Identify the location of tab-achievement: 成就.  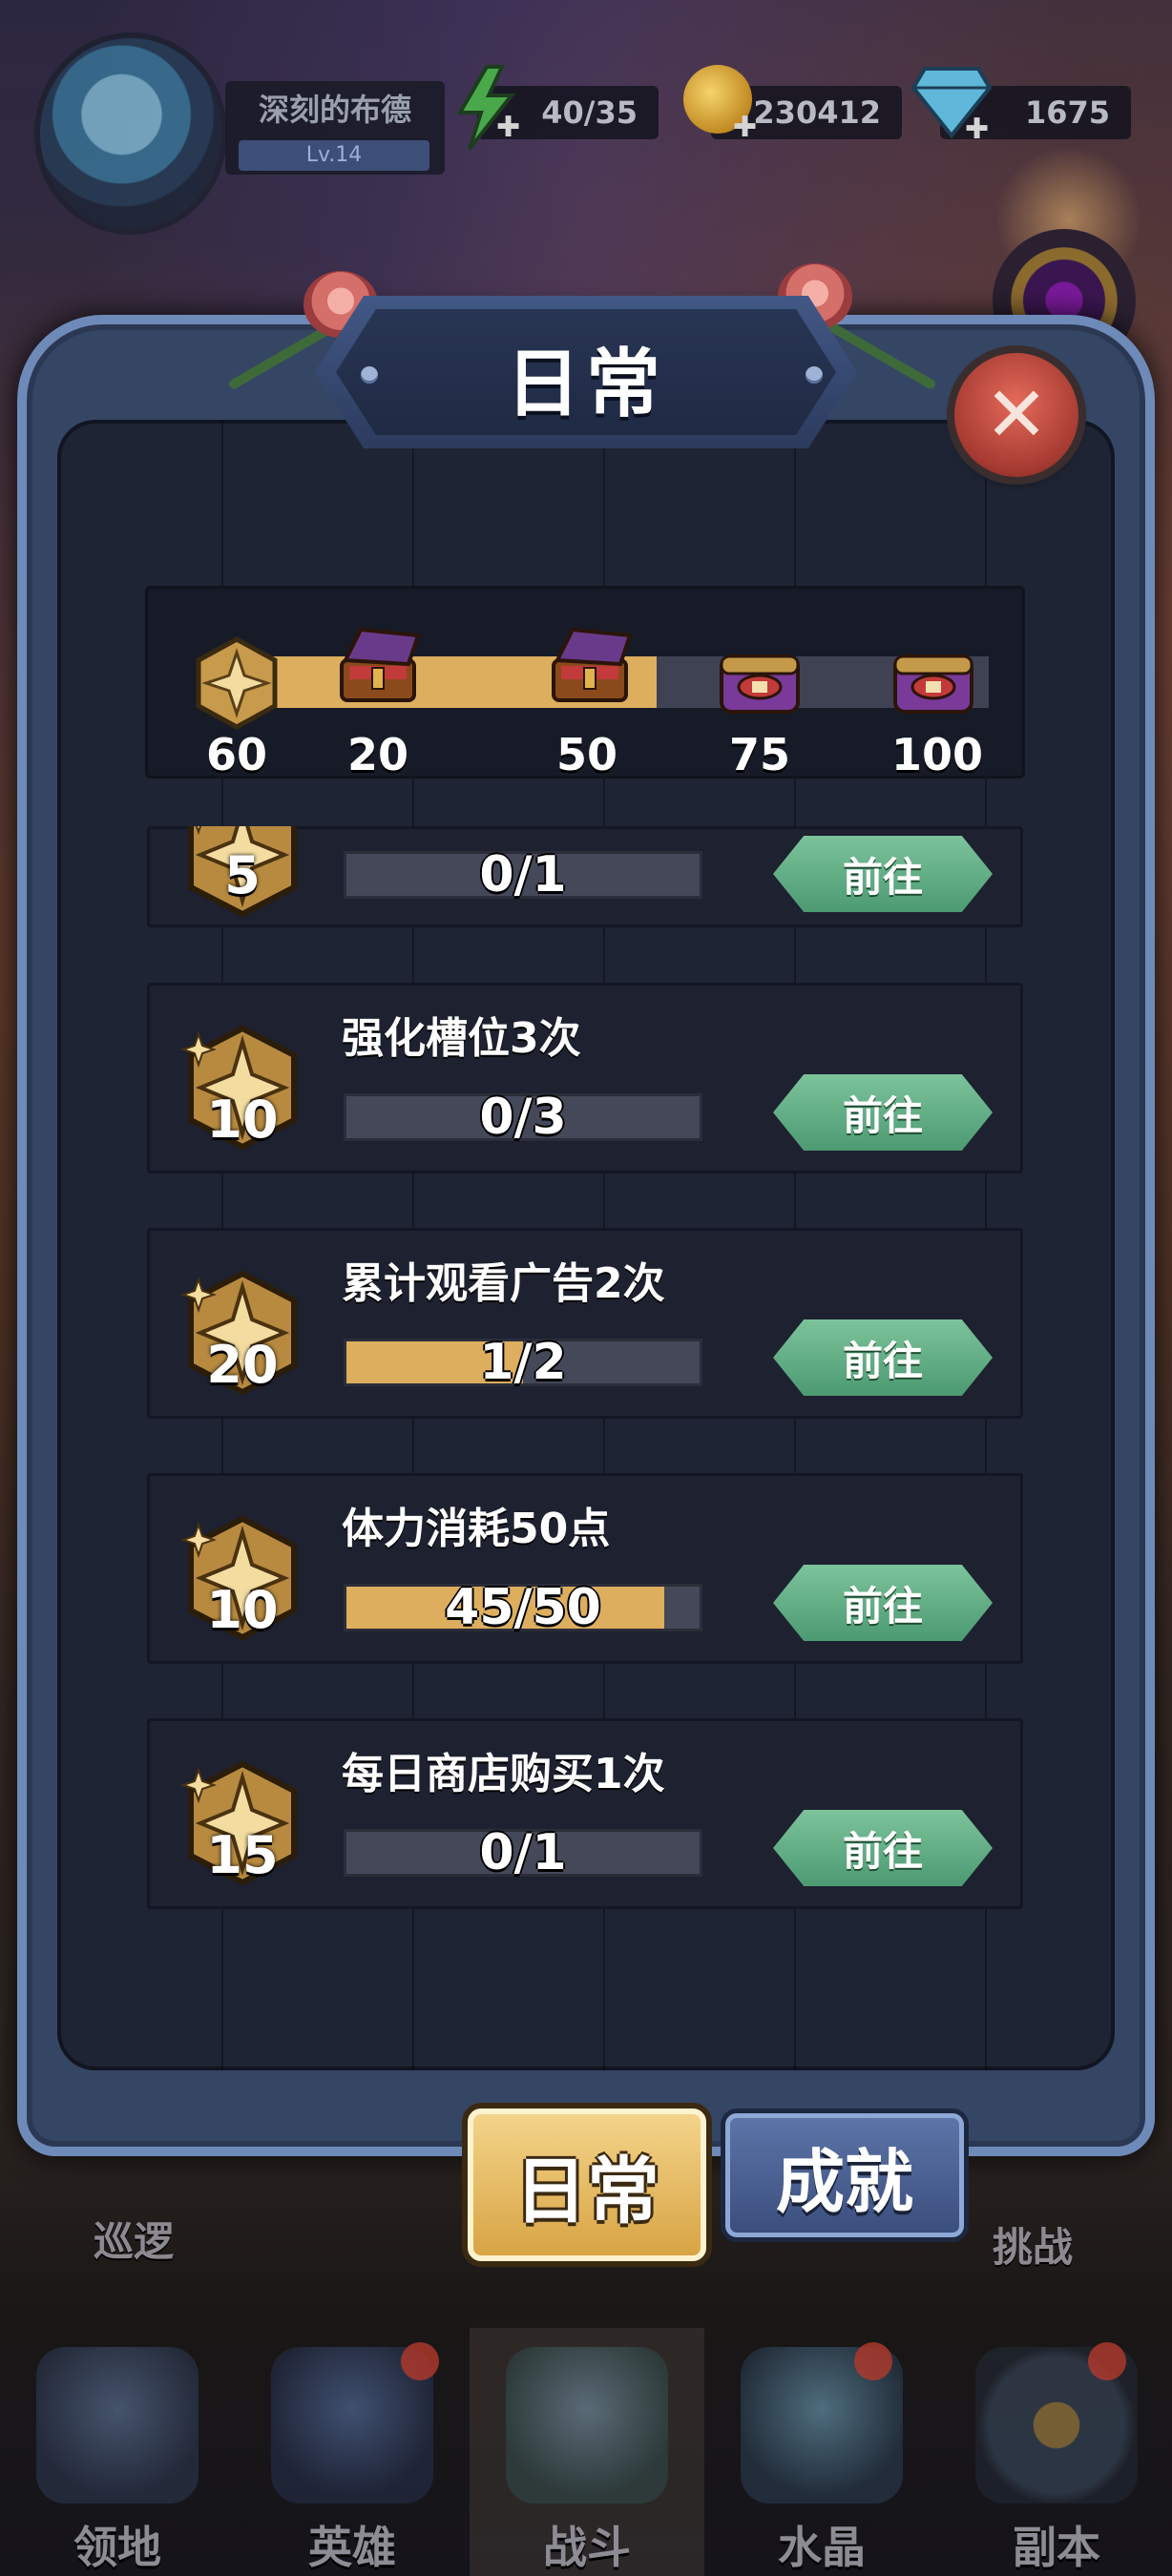
(844, 2175).